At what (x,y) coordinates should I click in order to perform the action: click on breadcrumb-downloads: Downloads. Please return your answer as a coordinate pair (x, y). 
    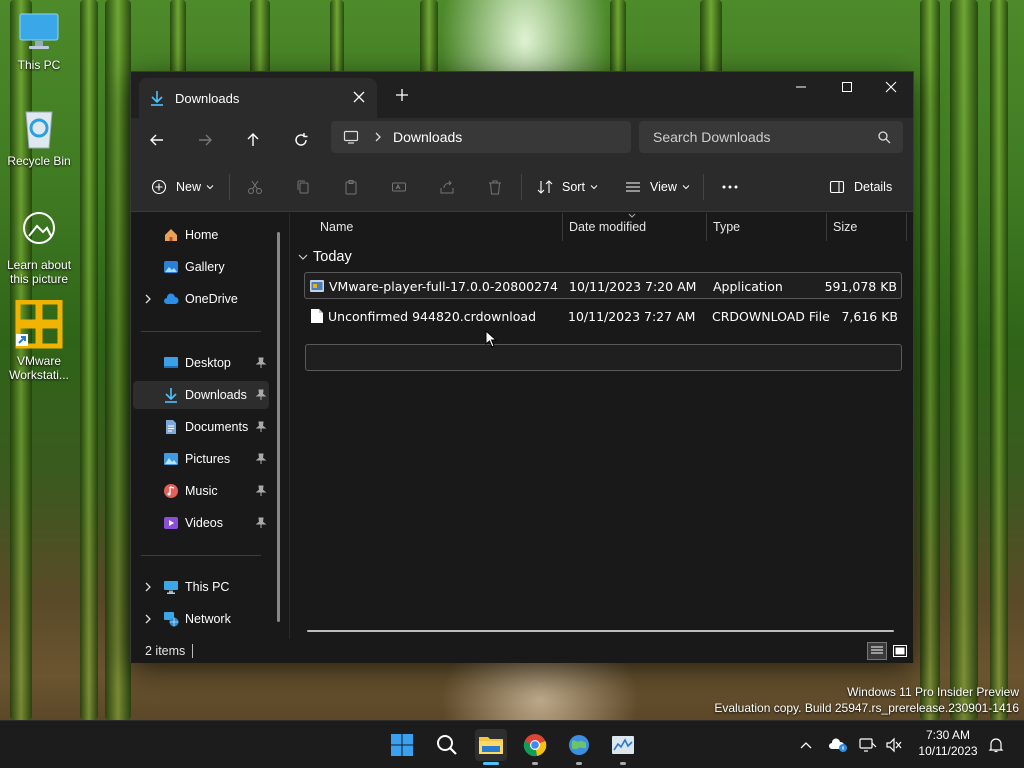
    Looking at the image, I should click on (427, 137).